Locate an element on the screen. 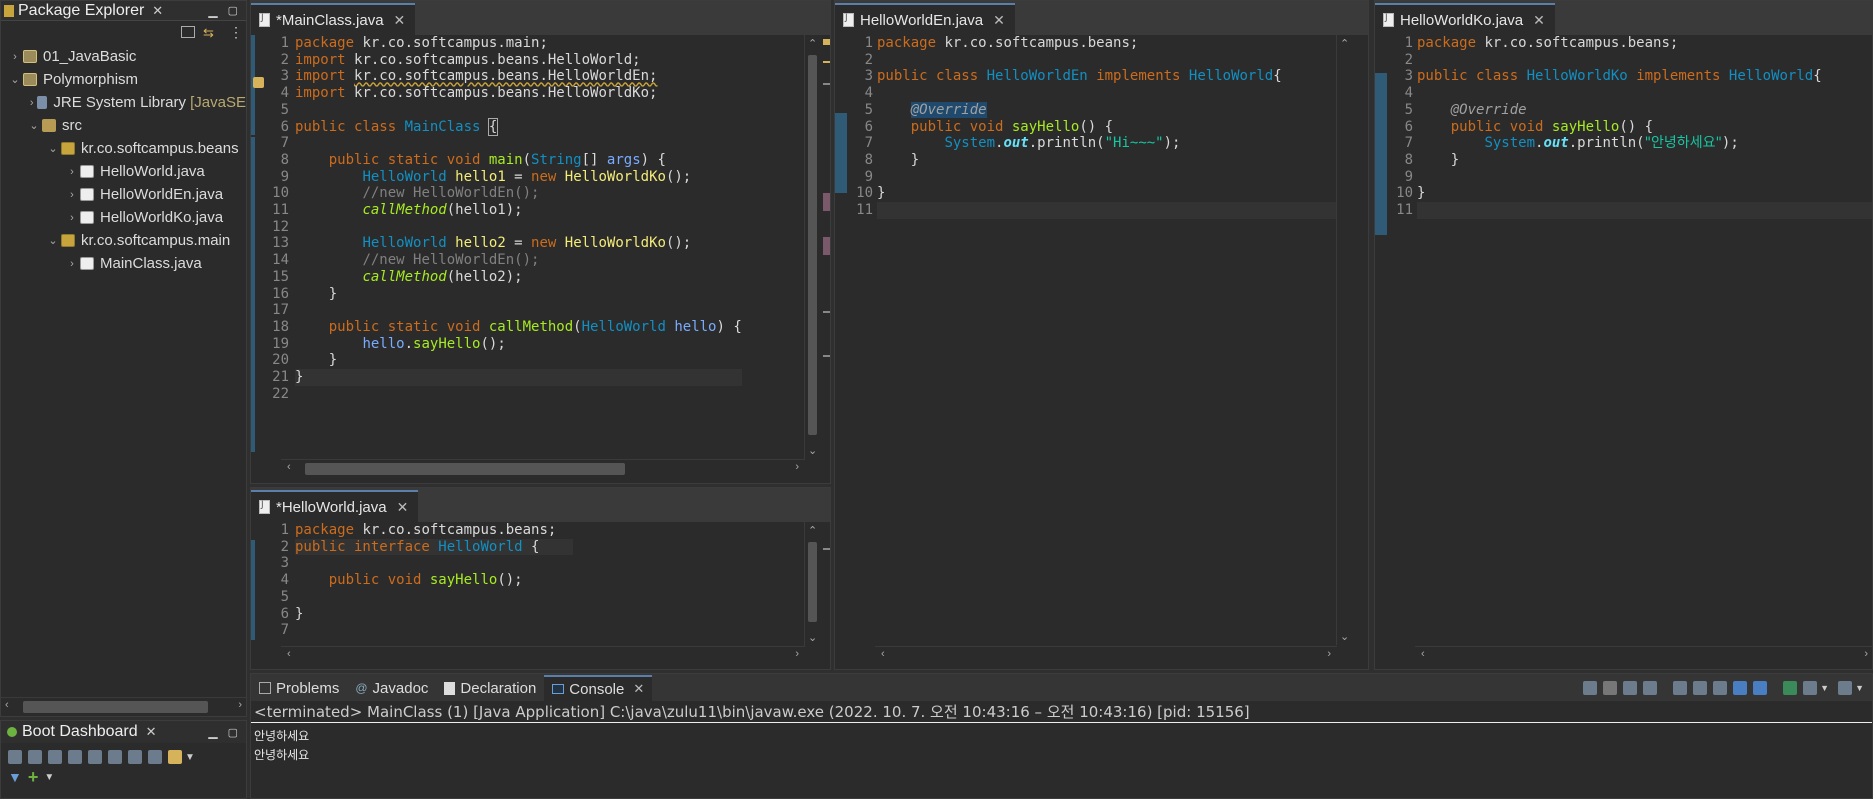 The width and height of the screenshot is (1873, 799). tab-helloworld: *HelloWorld.java ✕ is located at coordinates (335, 506).